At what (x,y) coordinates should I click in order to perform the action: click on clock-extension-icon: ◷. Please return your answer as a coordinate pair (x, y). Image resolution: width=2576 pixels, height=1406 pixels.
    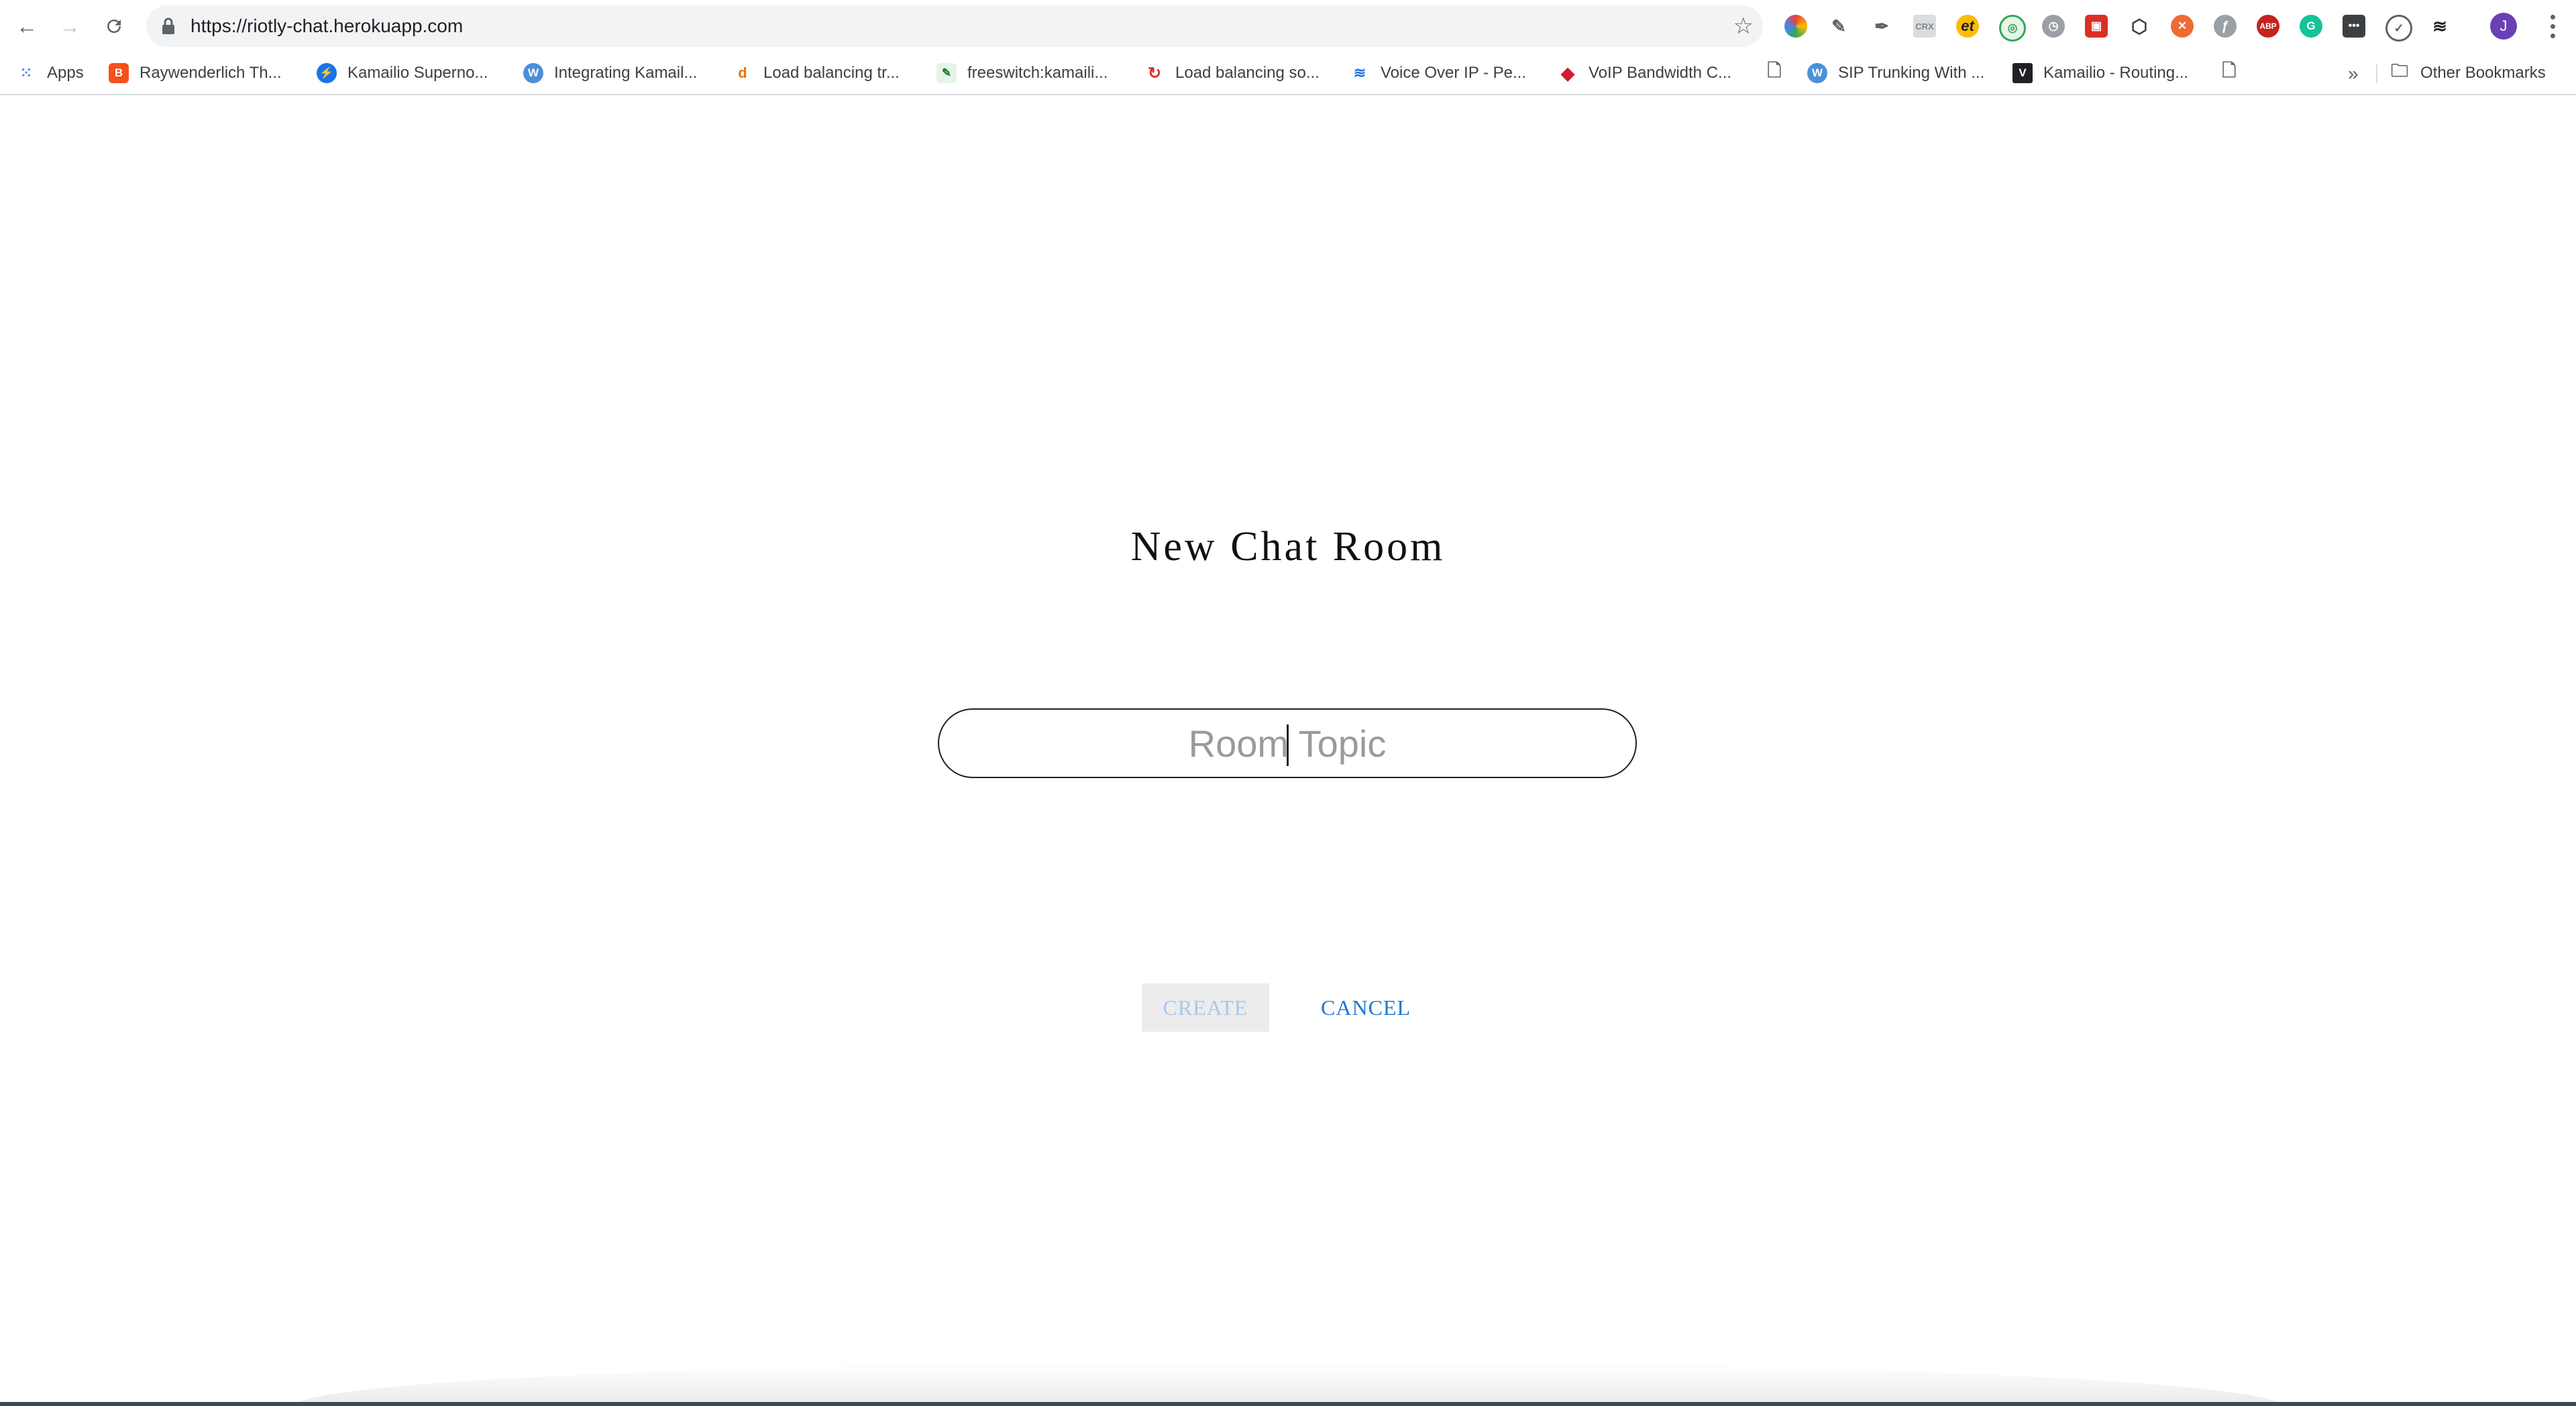
    Looking at the image, I should click on (2053, 26).